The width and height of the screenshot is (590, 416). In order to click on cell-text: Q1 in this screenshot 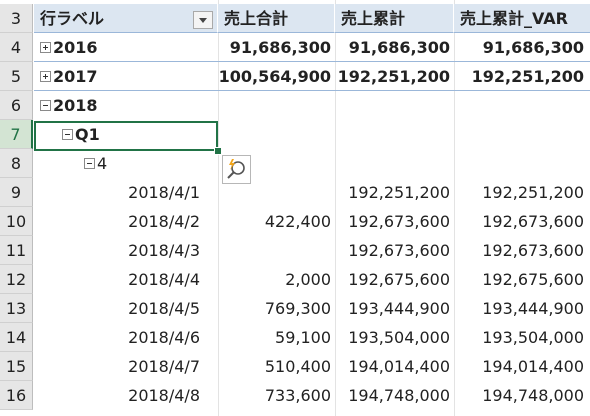, I will do `click(87, 134)`.